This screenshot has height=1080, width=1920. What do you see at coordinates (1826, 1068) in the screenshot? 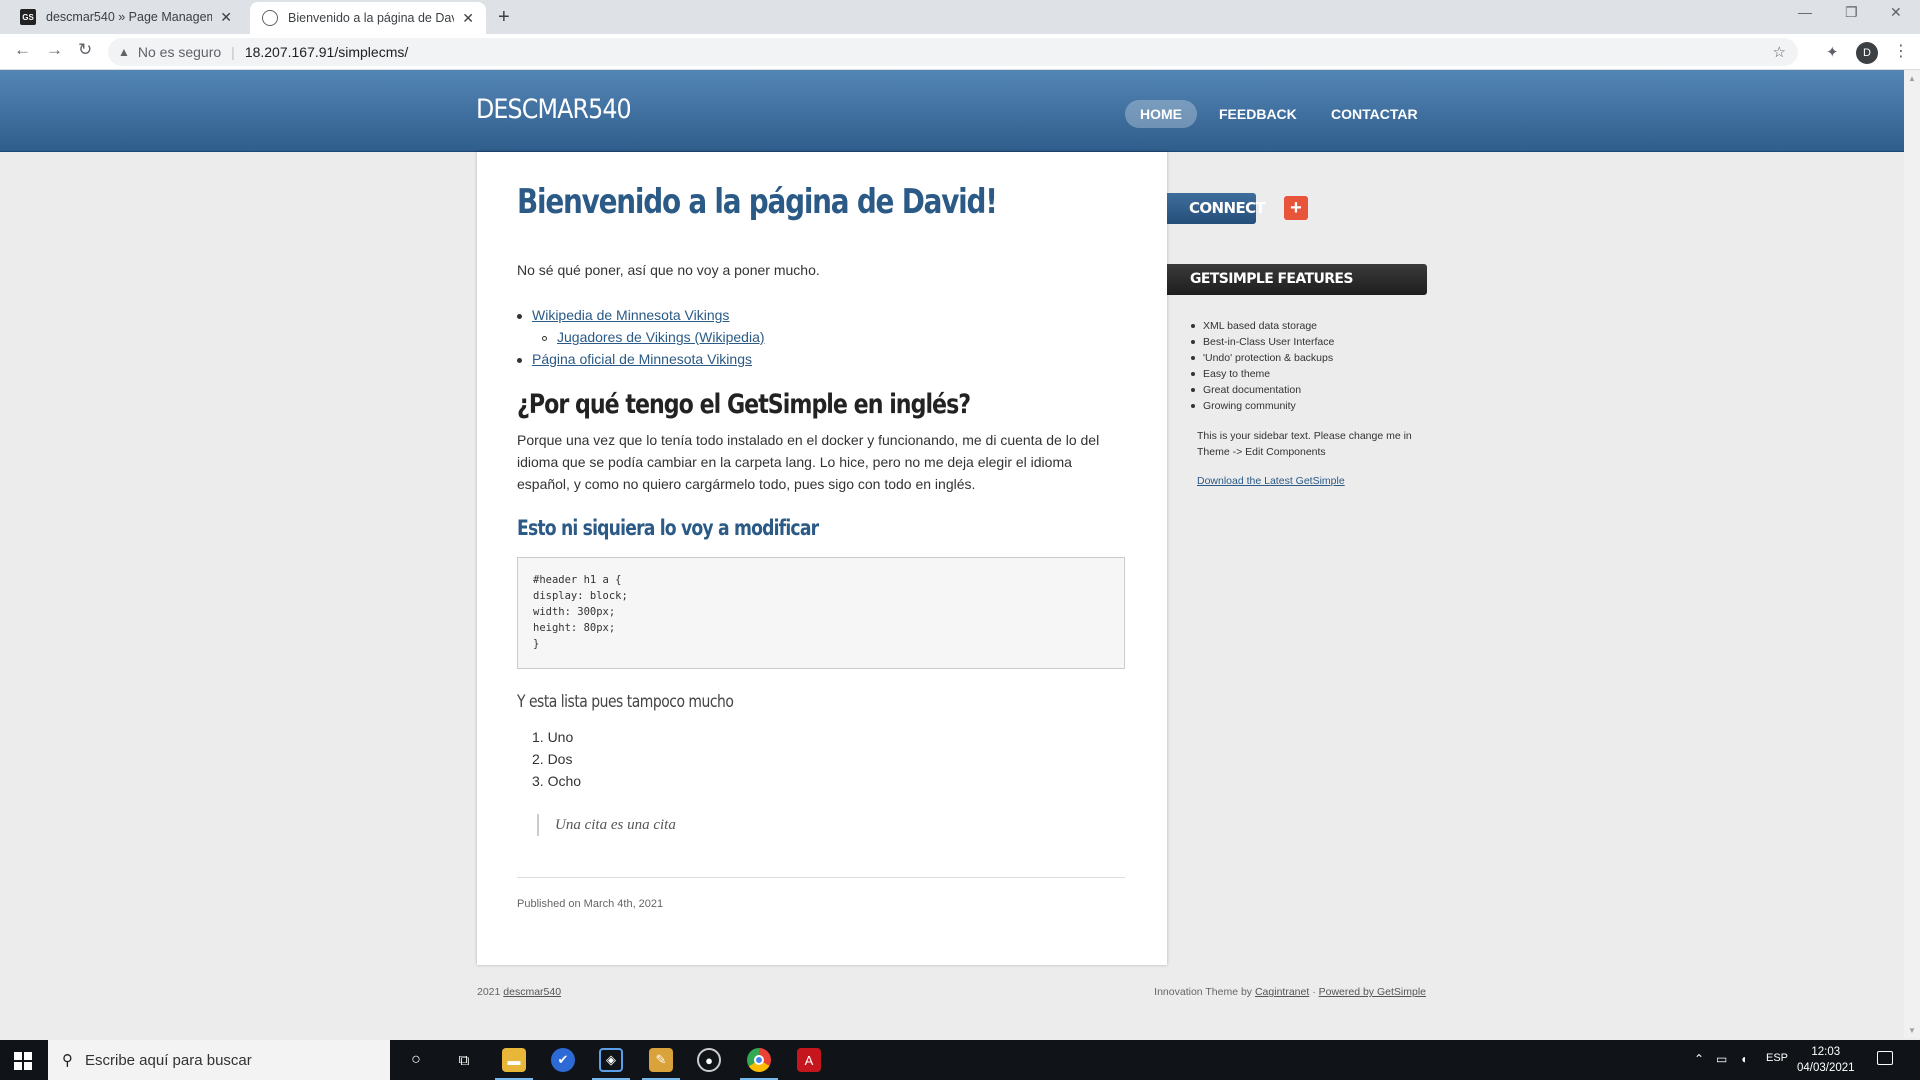
I see `clock-date: 04/03/2021` at bounding box center [1826, 1068].